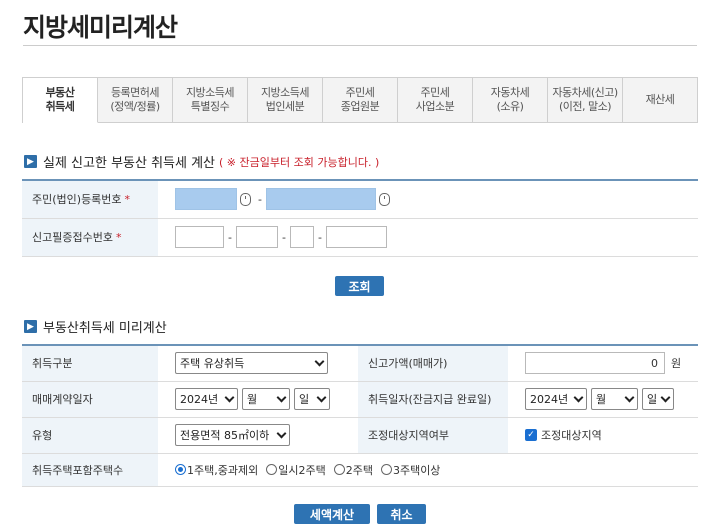 The image size is (707, 529). I want to click on acq-day-value: 일, so click(652, 399).